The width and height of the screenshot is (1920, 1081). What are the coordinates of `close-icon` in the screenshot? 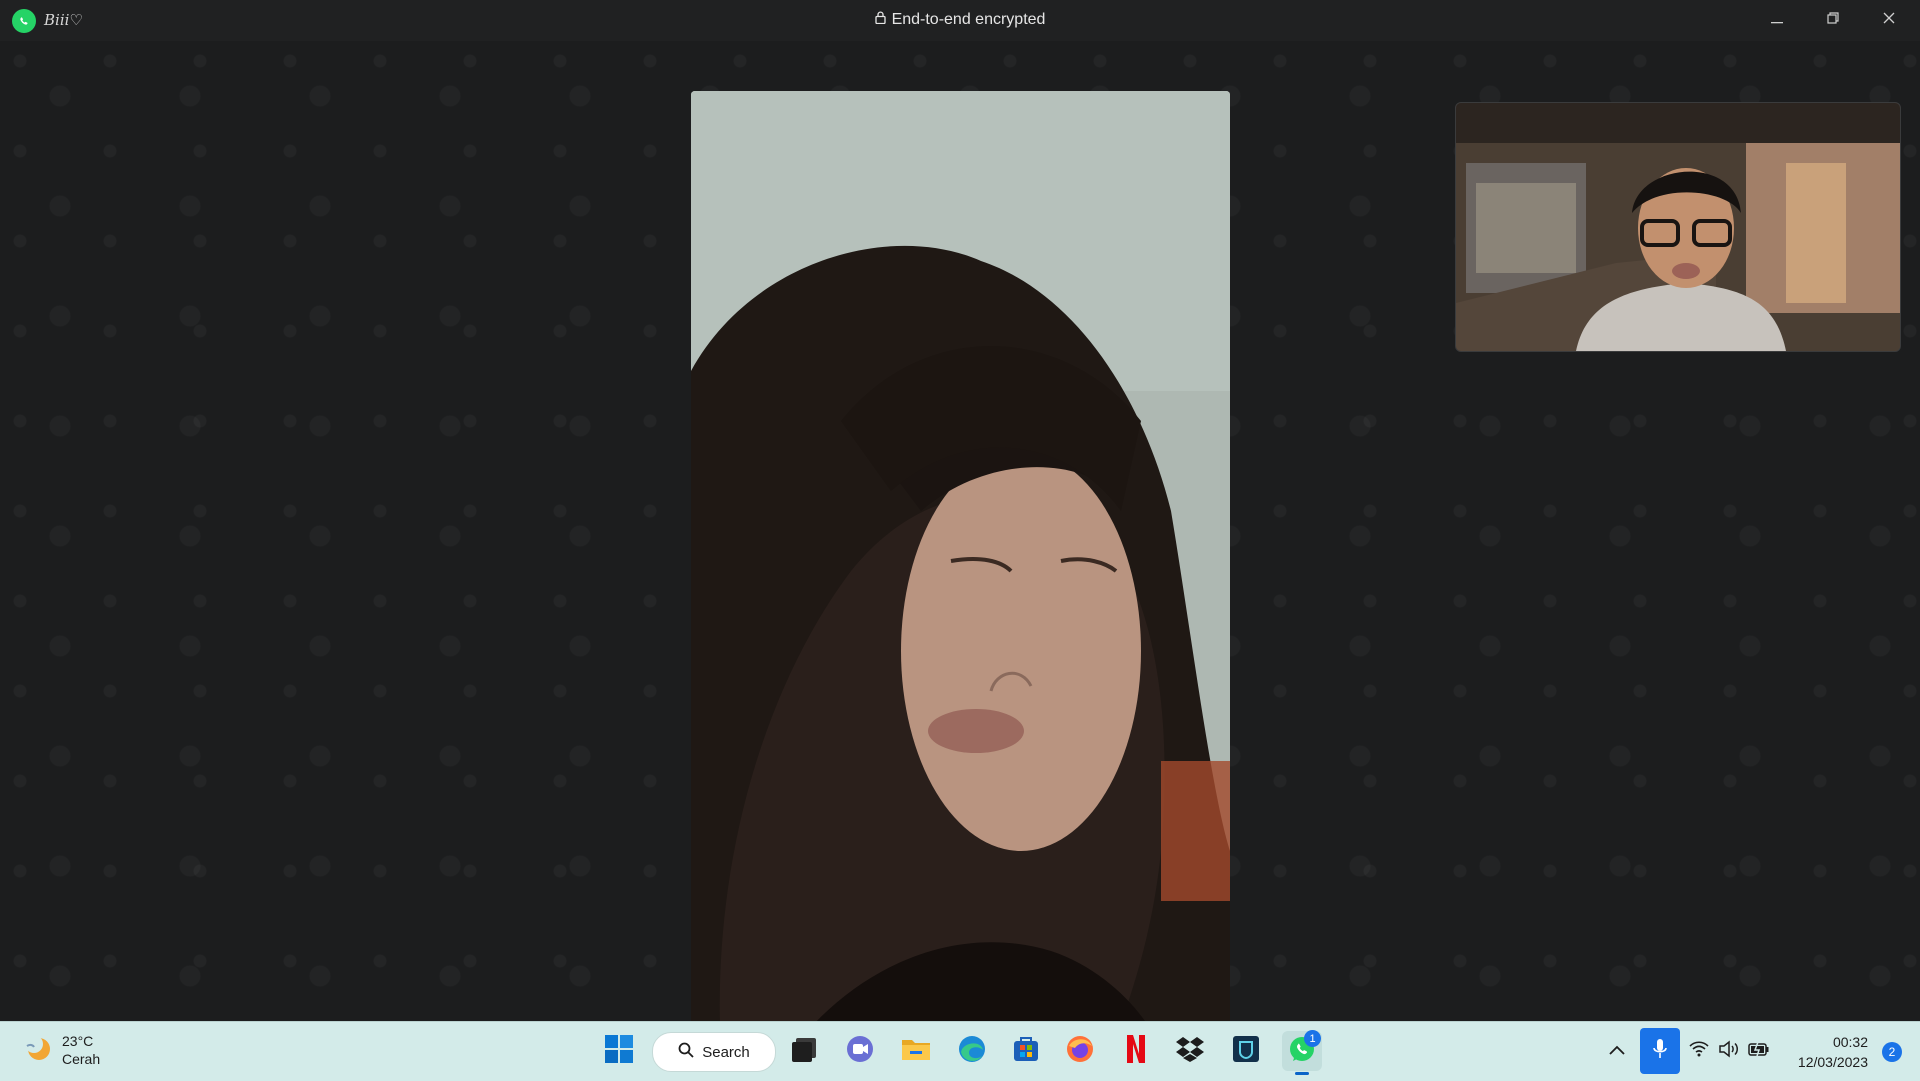 It's located at (1889, 20).